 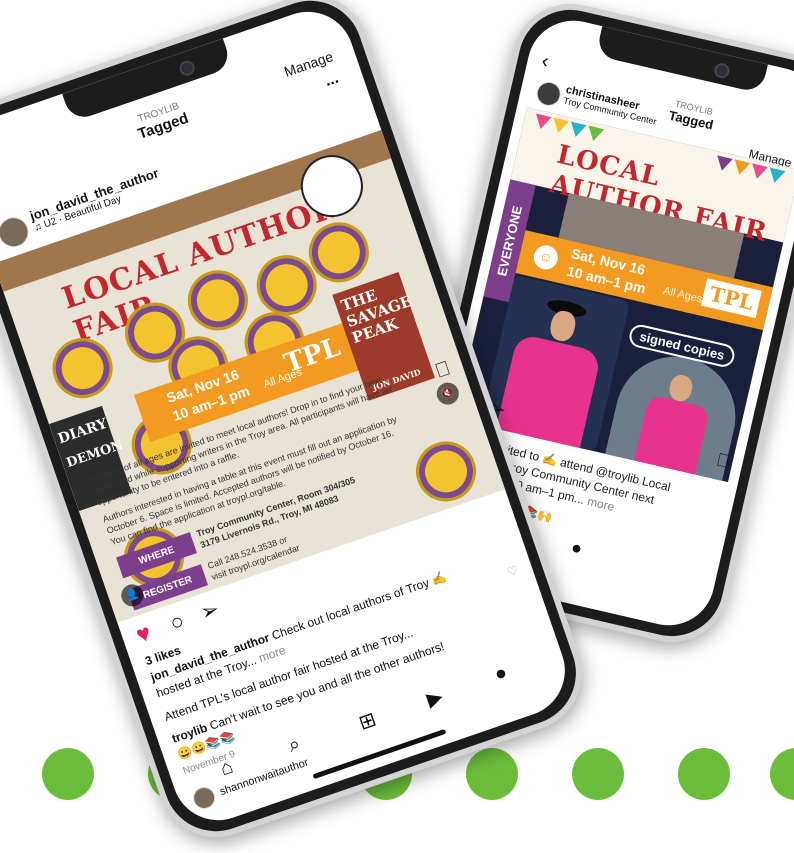 I want to click on comment-like-icon: ♡, so click(x=513, y=572).